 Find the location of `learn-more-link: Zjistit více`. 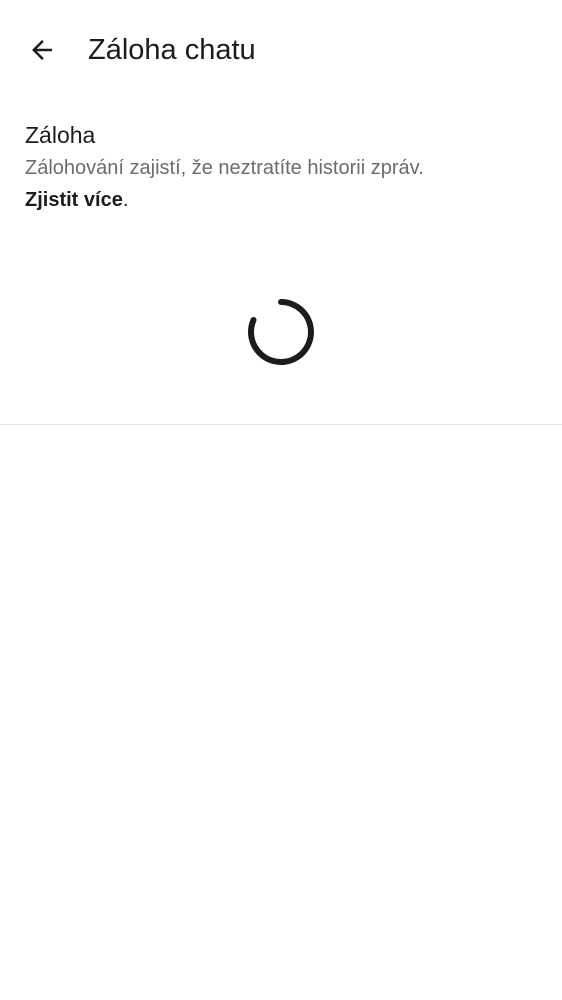

learn-more-link: Zjistit více is located at coordinates (74, 200).